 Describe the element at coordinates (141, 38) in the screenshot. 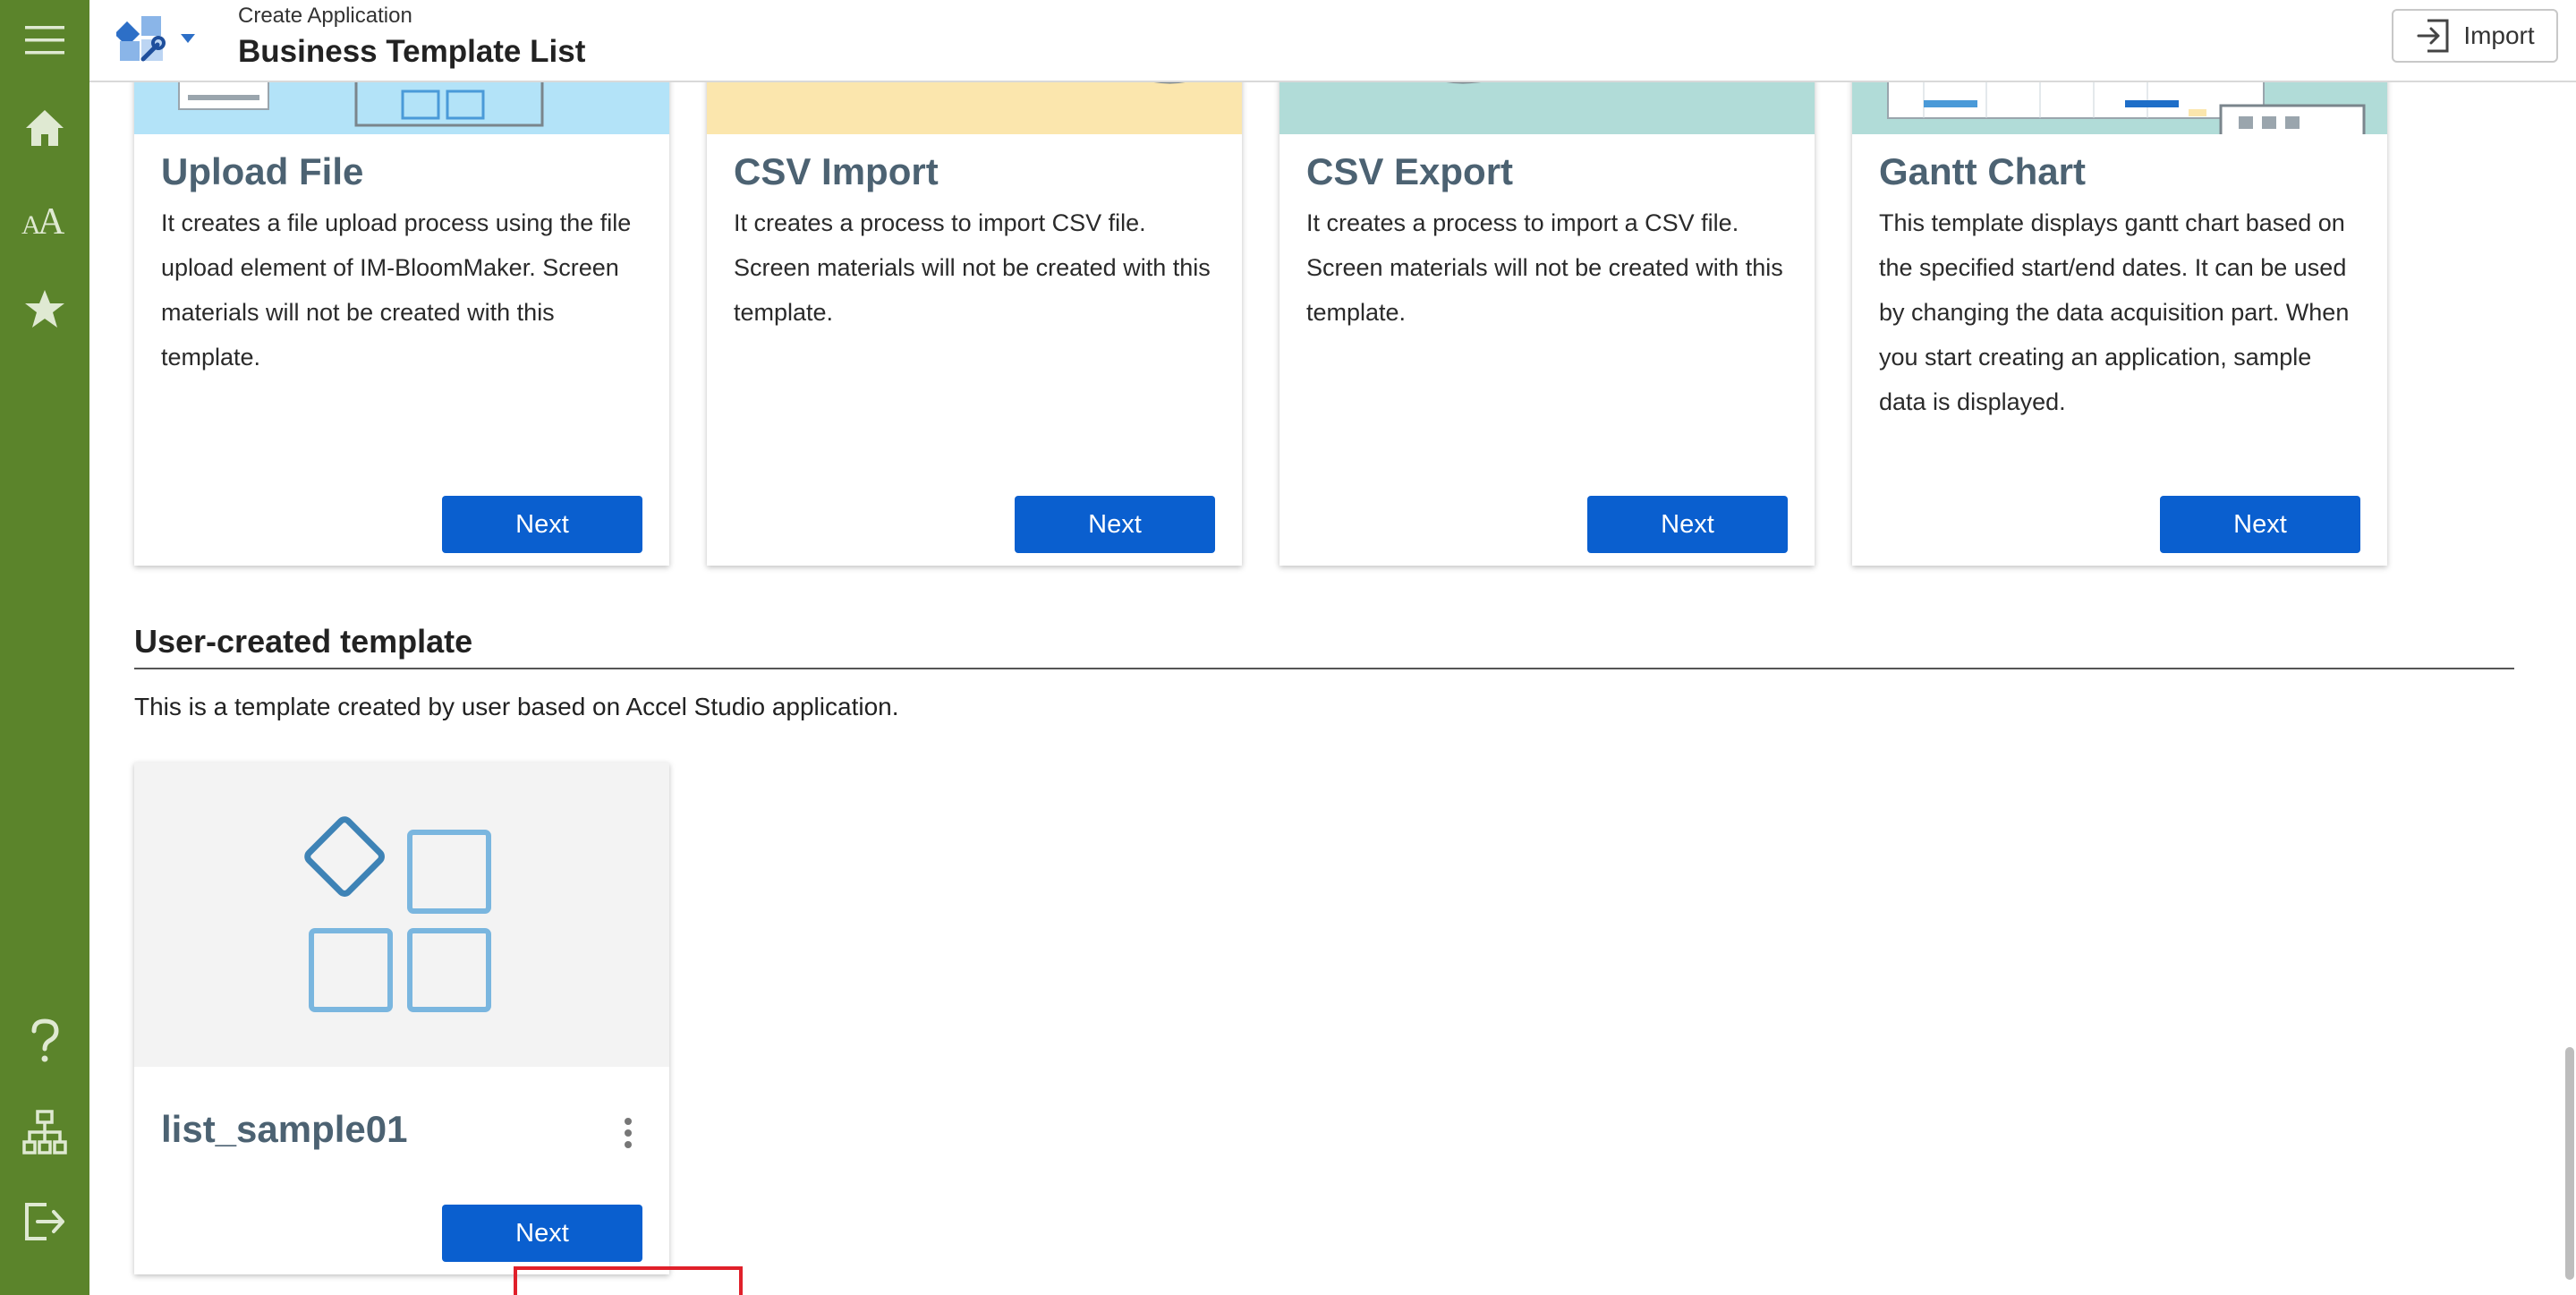

I see `app-logo-icon` at that location.